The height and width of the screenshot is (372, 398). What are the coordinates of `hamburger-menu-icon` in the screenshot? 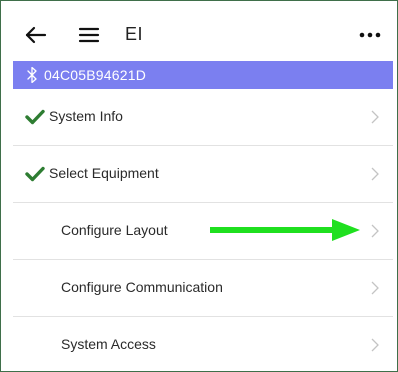 It's located at (89, 35).